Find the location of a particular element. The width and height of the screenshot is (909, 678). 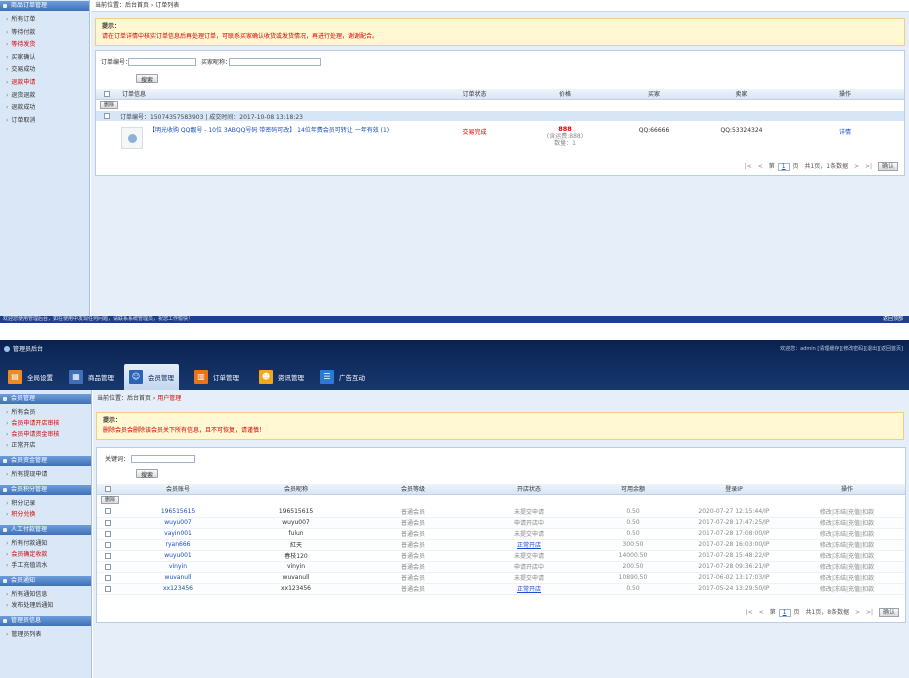

sidebar-item: › 等待付款 is located at coordinates (44, 33).